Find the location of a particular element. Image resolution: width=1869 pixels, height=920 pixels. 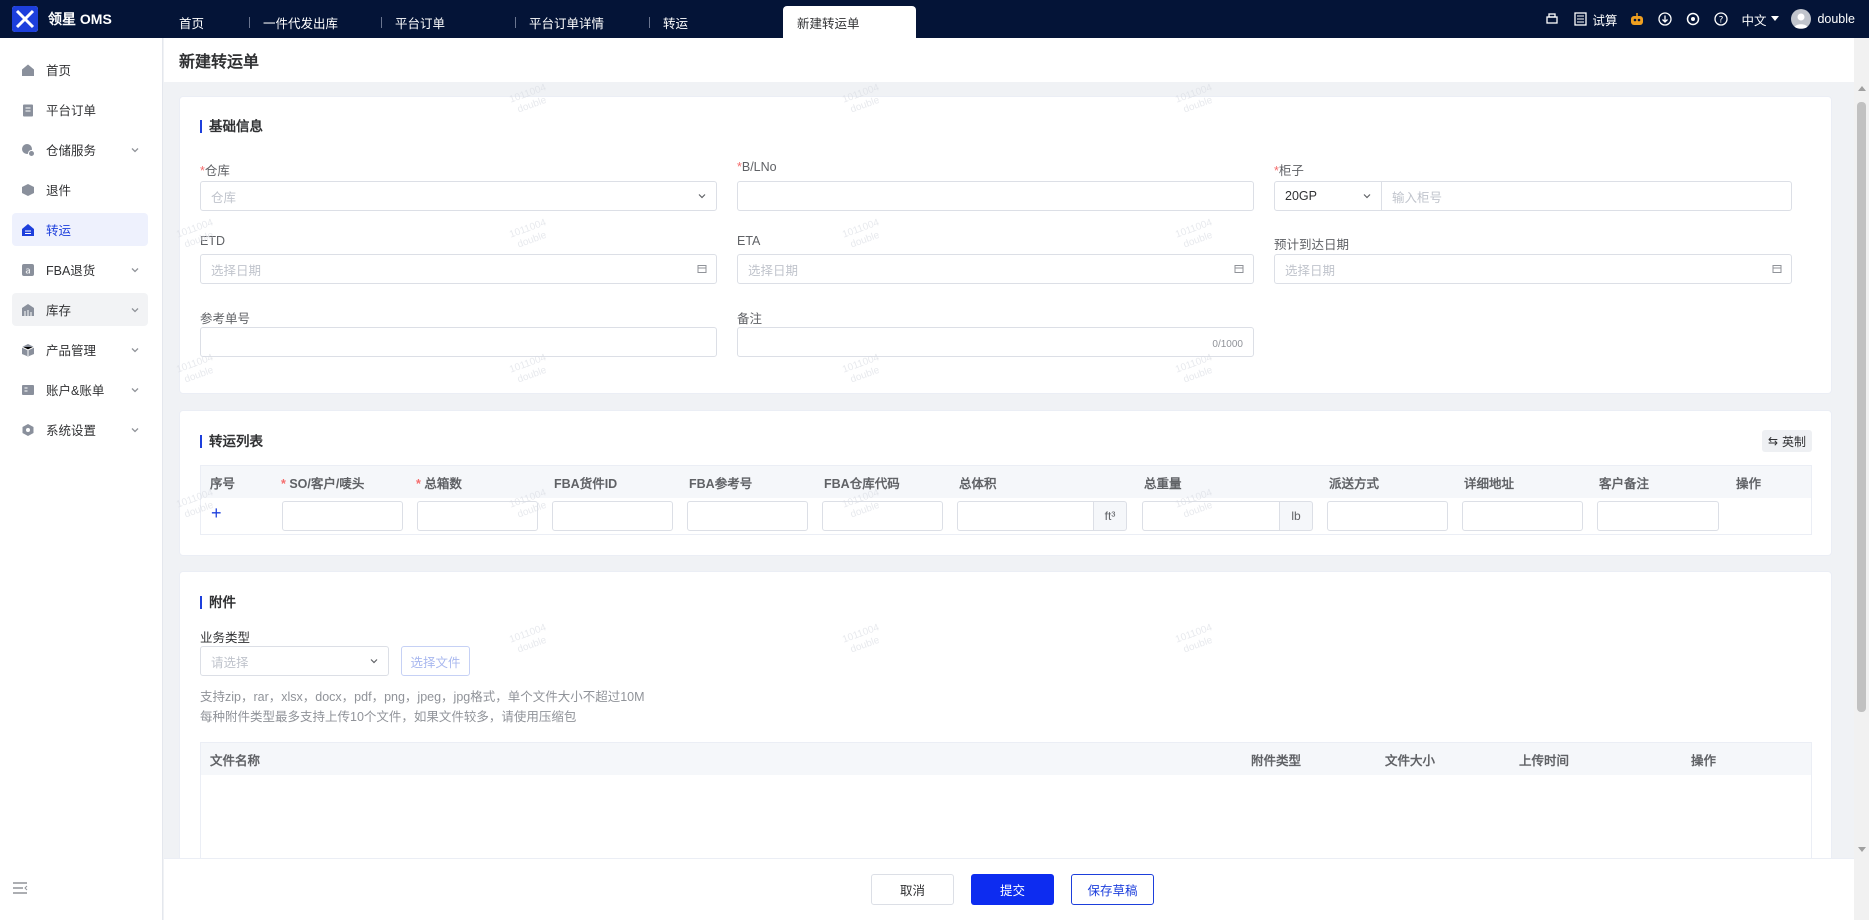

col-actions: 操作 is located at coordinates (1749, 483).